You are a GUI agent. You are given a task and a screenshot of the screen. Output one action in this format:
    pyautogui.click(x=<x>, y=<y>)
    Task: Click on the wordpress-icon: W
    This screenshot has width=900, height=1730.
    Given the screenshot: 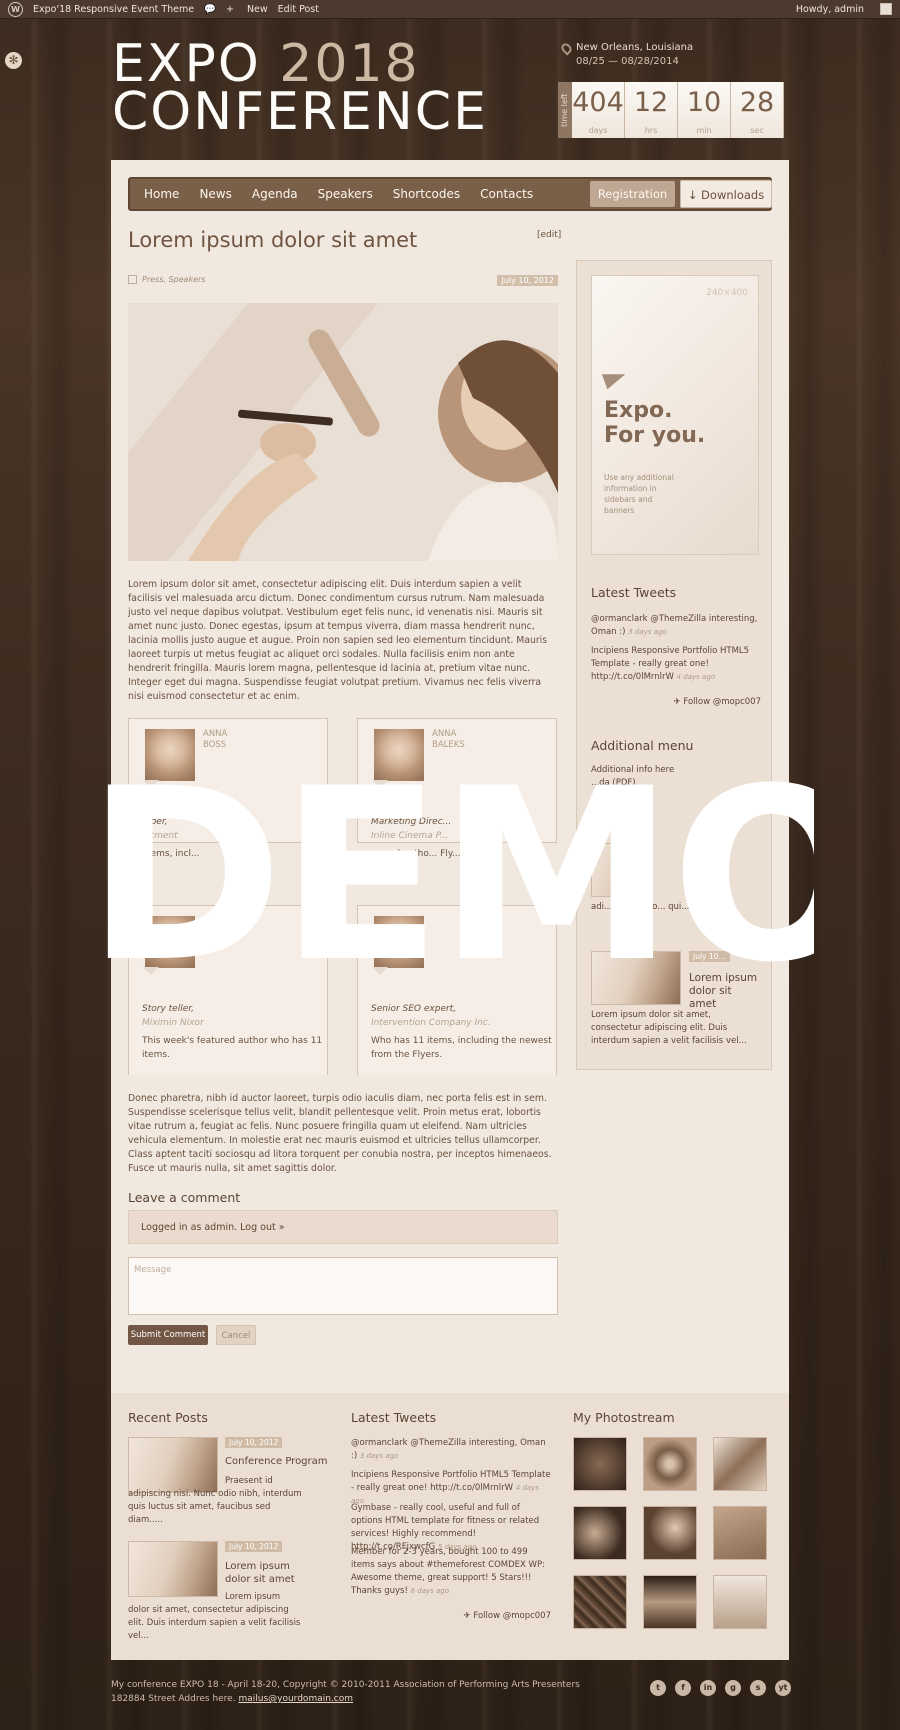 What is the action you would take?
    pyautogui.click(x=15, y=9)
    